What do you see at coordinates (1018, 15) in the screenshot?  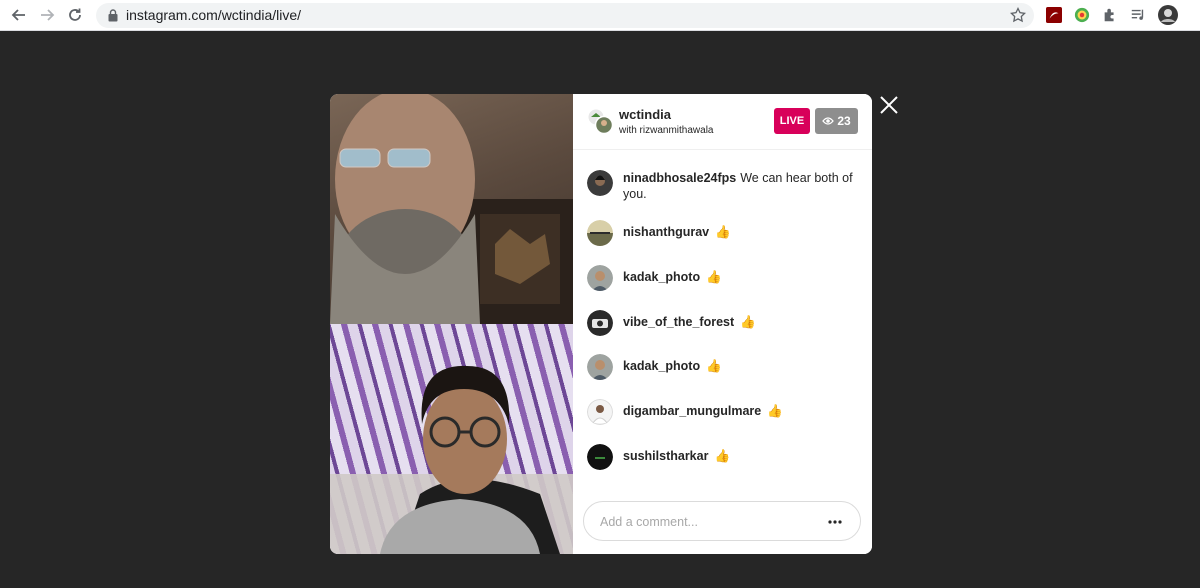 I see `bookmark-star-icon` at bounding box center [1018, 15].